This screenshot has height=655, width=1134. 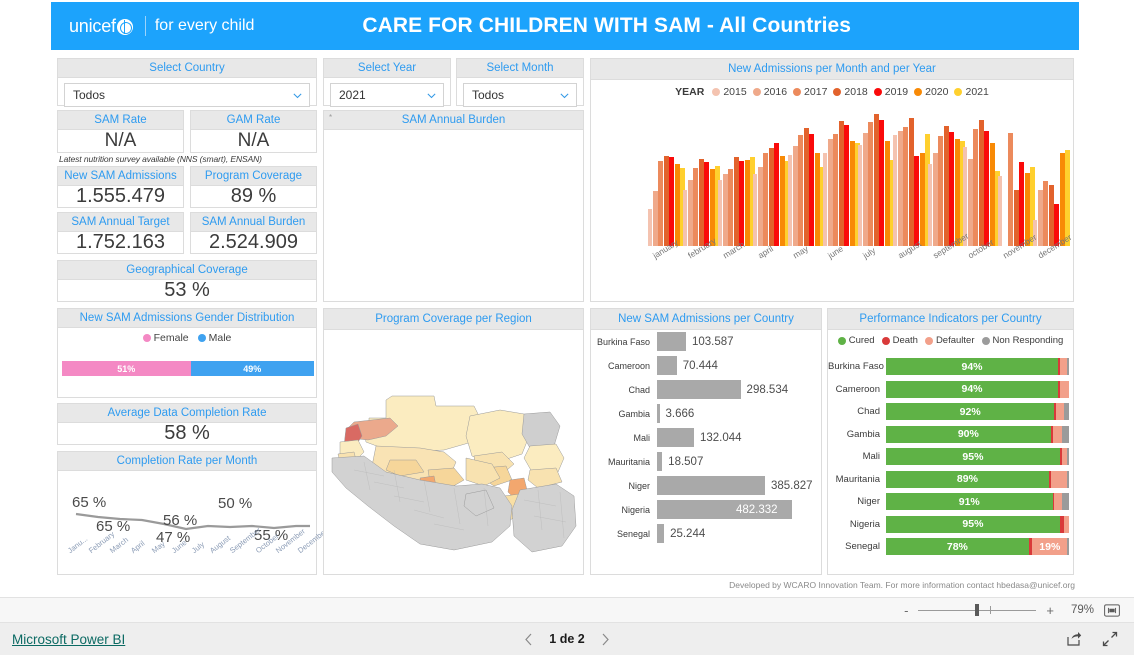 I want to click on stacked-bar: 89%, so click(x=977, y=479).